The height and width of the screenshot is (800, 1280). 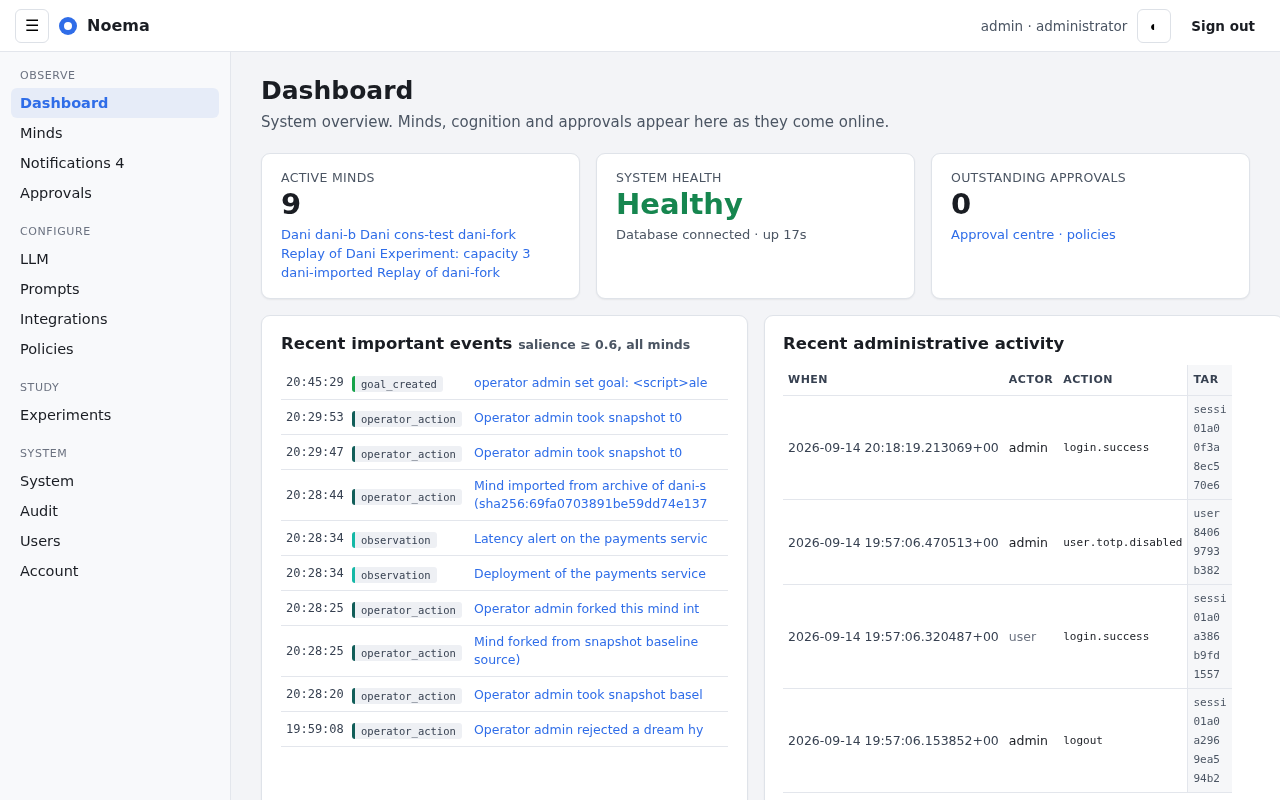 What do you see at coordinates (115, 193) in the screenshot?
I see `sidebar-item: Approvals` at bounding box center [115, 193].